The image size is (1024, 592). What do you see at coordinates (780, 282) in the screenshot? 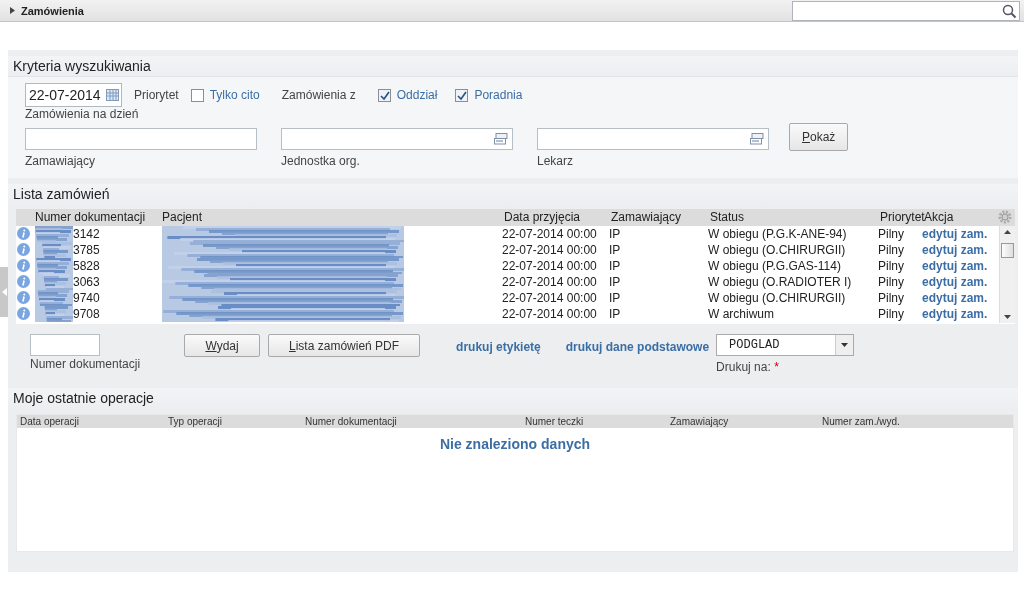
I see `table-cell-text: W obiegu (O.RADIOTER I)` at bounding box center [780, 282].